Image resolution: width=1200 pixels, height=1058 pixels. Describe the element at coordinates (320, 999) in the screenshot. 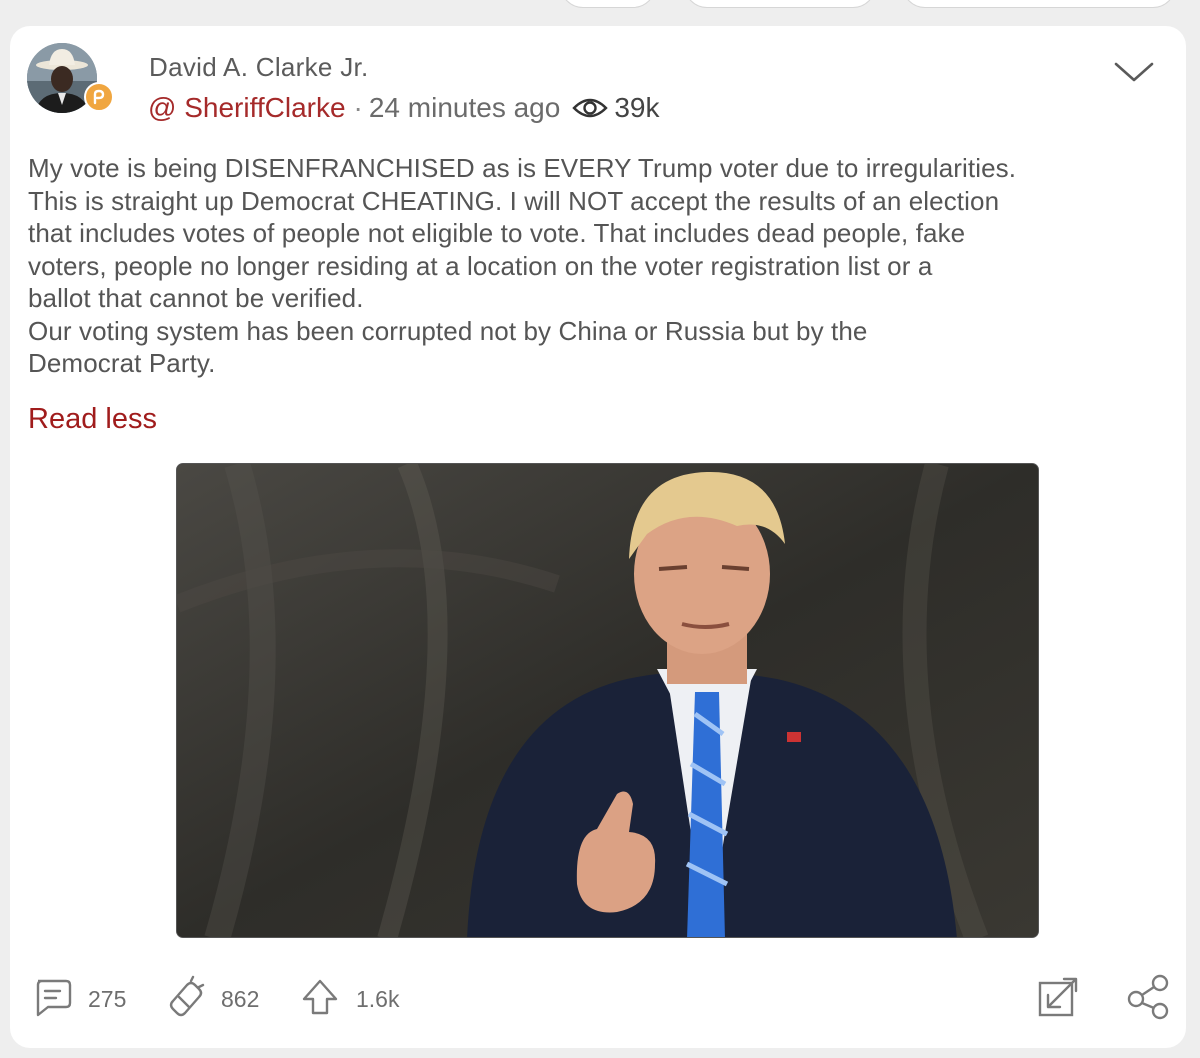

I see `upvote-icon` at that location.